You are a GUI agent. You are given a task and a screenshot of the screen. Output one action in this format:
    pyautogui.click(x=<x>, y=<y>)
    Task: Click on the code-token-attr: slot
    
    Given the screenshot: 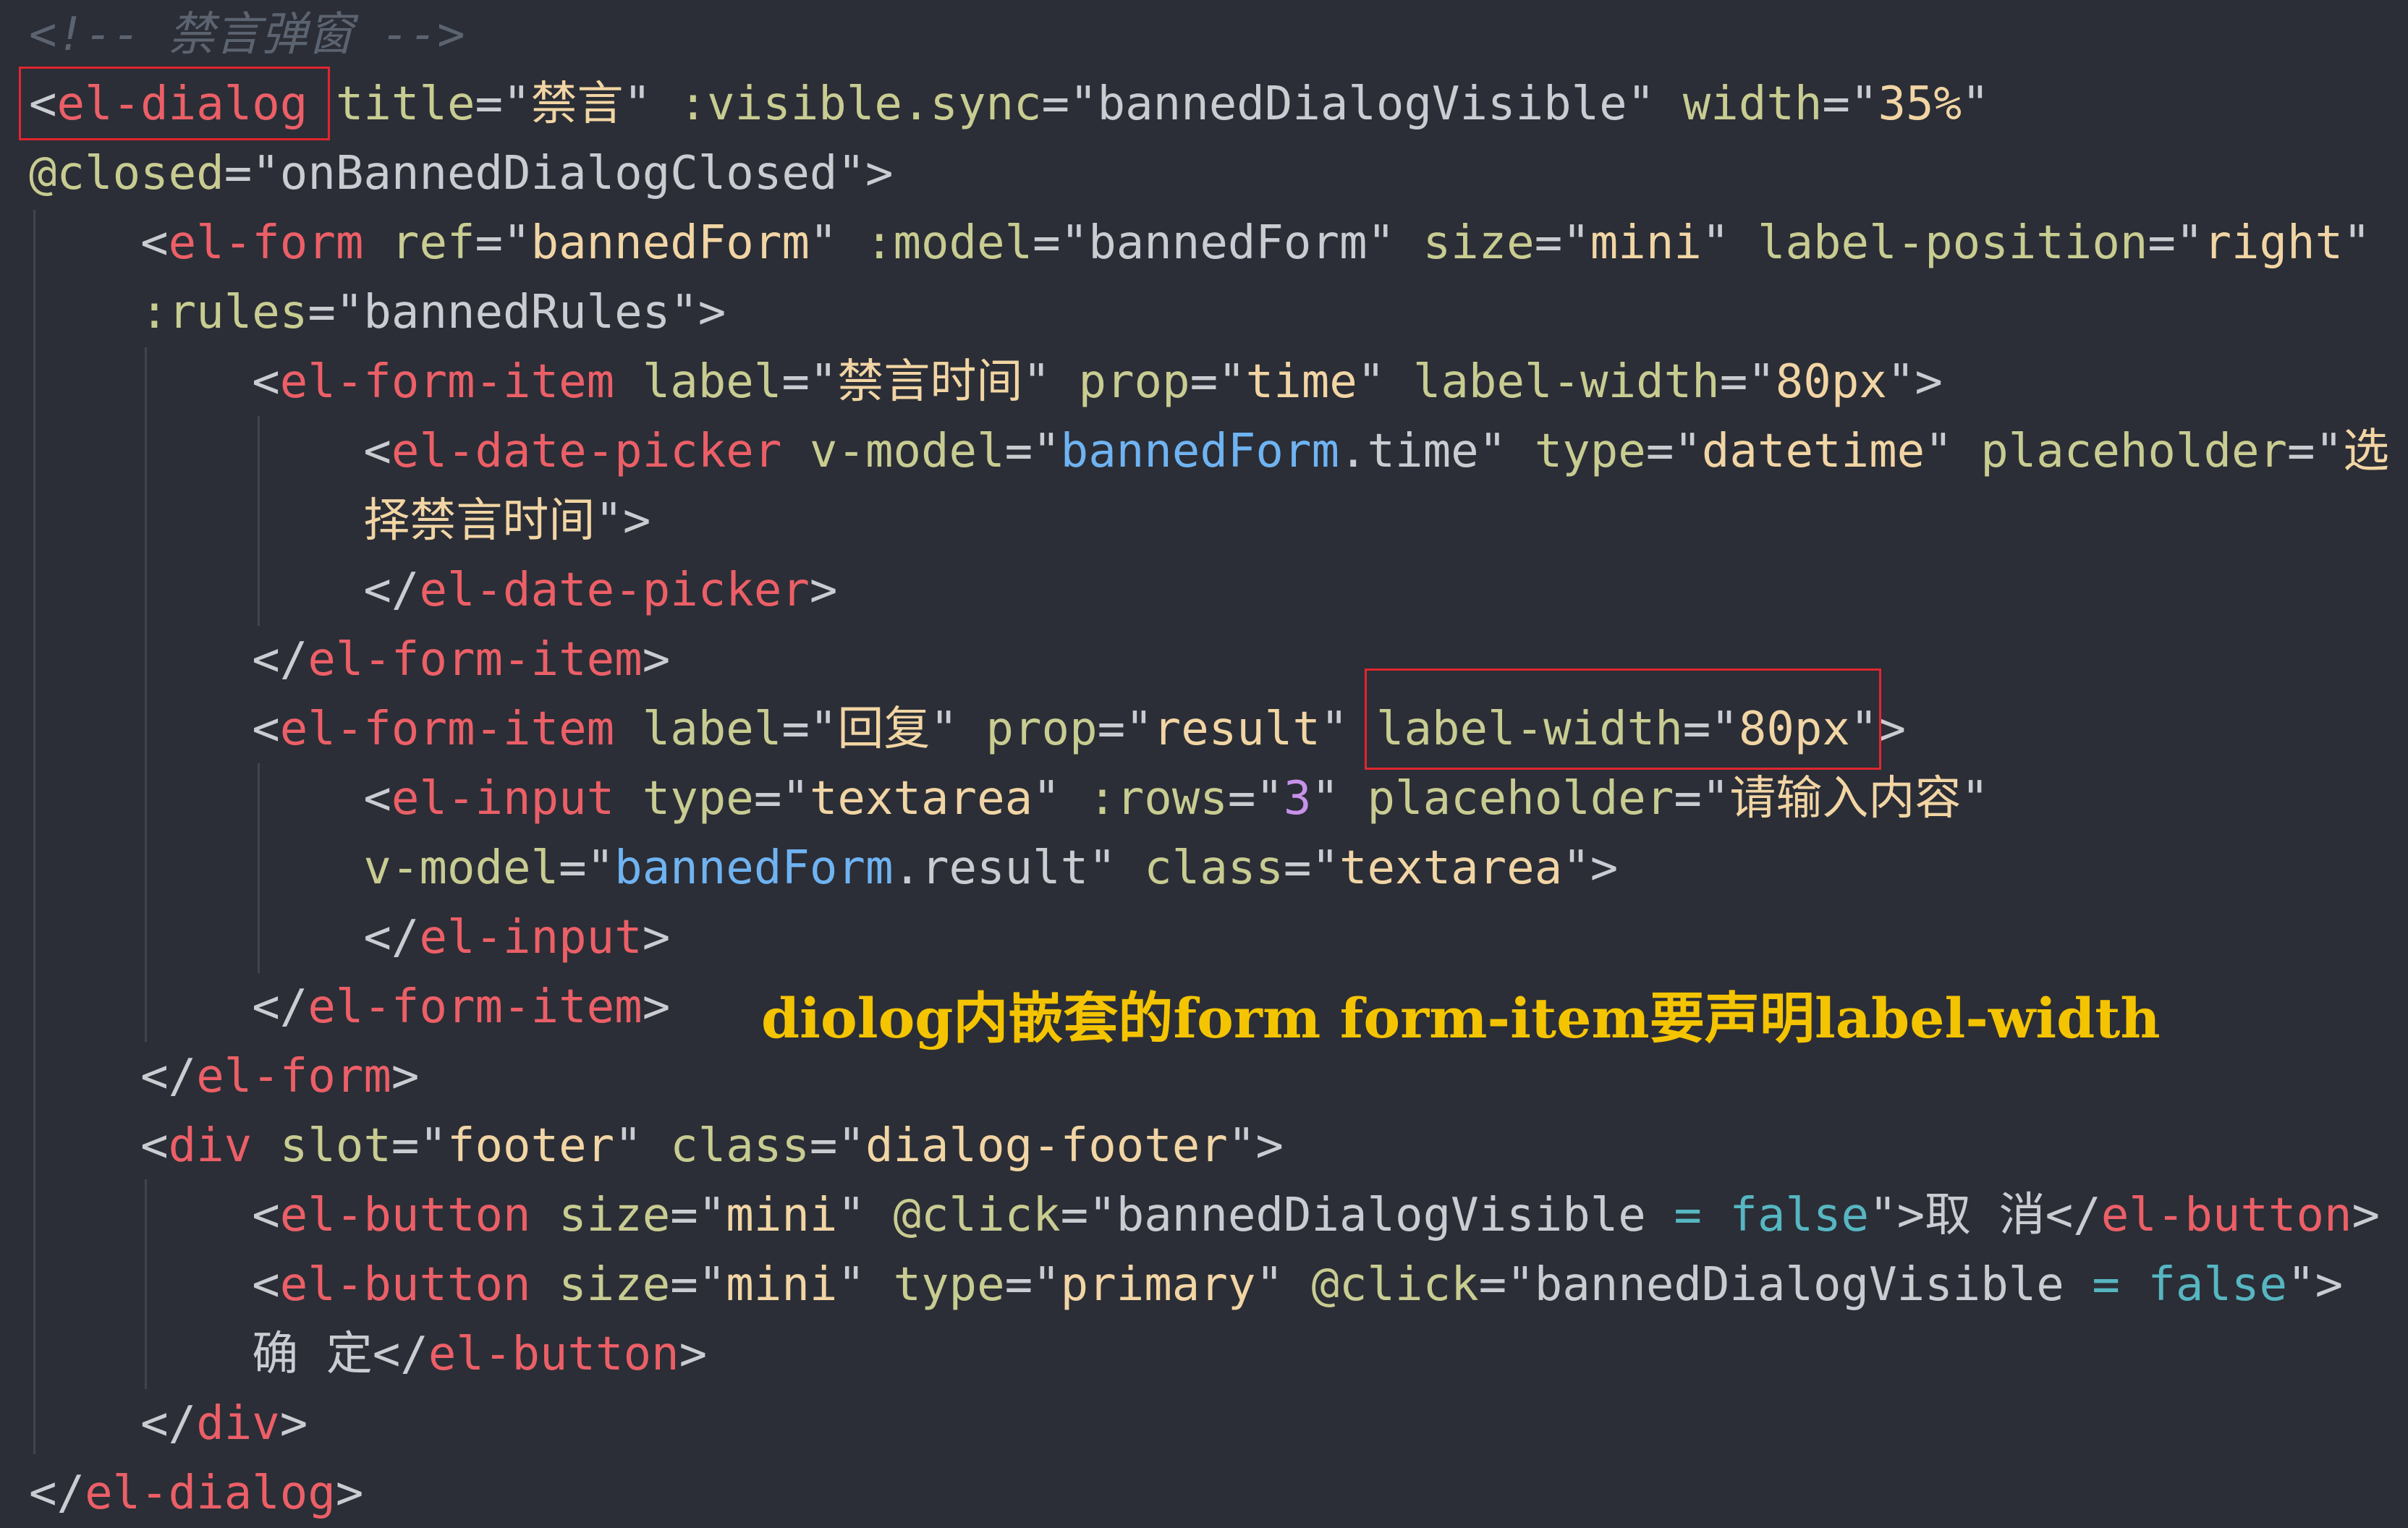 What is the action you would take?
    pyautogui.click(x=335, y=1146)
    